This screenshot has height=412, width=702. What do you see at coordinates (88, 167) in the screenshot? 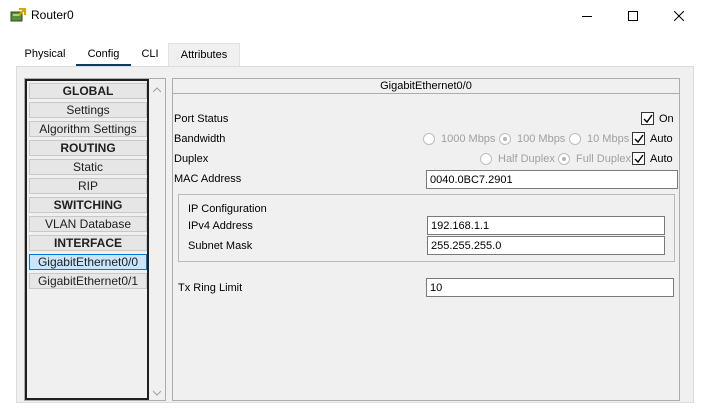
I see `nav-item-static: Static` at bounding box center [88, 167].